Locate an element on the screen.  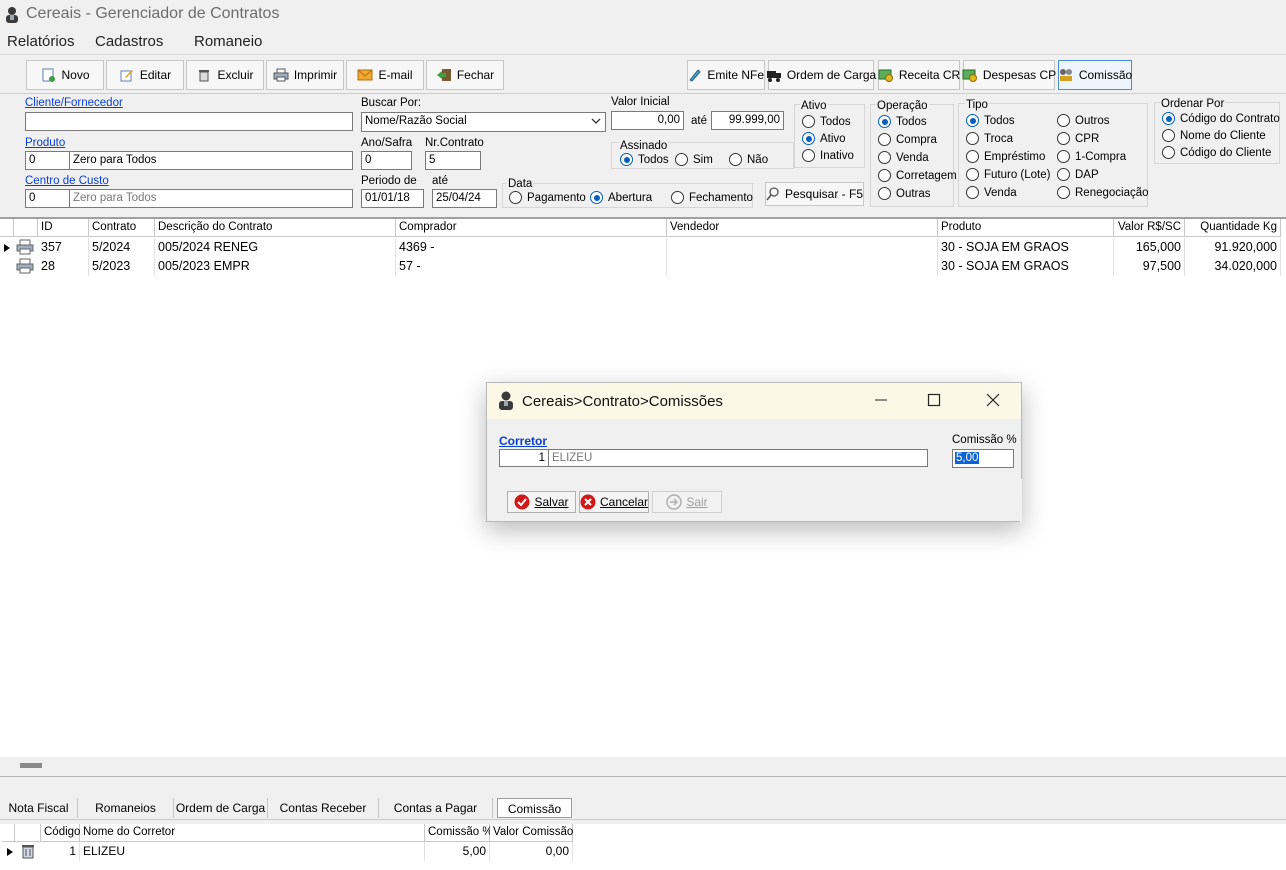
nr-contrato-input: 5 is located at coordinates (453, 160).